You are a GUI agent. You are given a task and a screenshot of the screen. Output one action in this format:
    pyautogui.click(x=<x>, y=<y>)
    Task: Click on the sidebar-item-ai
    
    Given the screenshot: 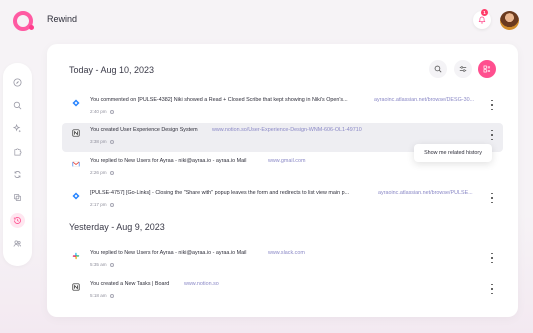 What is the action you would take?
    pyautogui.click(x=17, y=128)
    